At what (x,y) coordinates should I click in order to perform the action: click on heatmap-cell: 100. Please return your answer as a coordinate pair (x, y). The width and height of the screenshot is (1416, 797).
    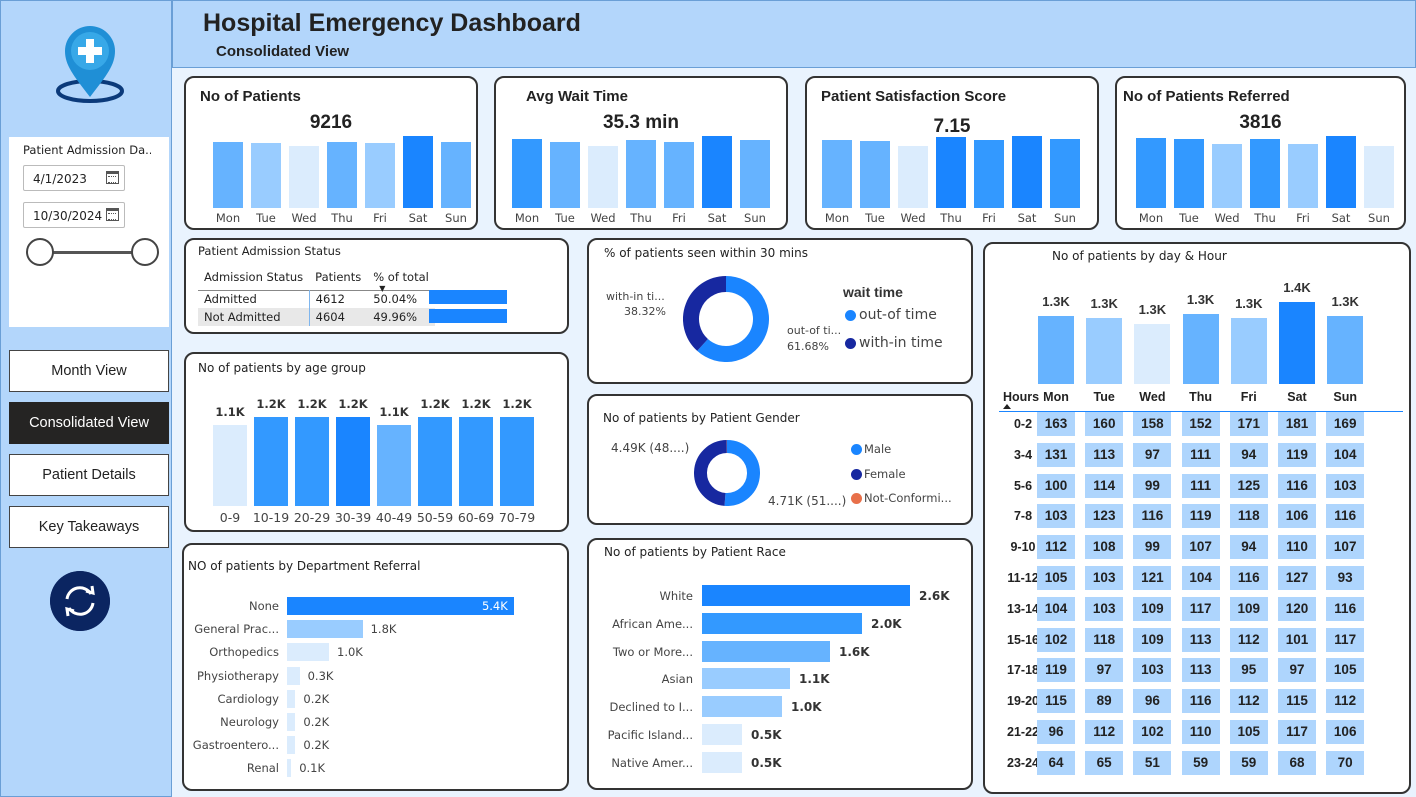
    Looking at the image, I should click on (1056, 485).